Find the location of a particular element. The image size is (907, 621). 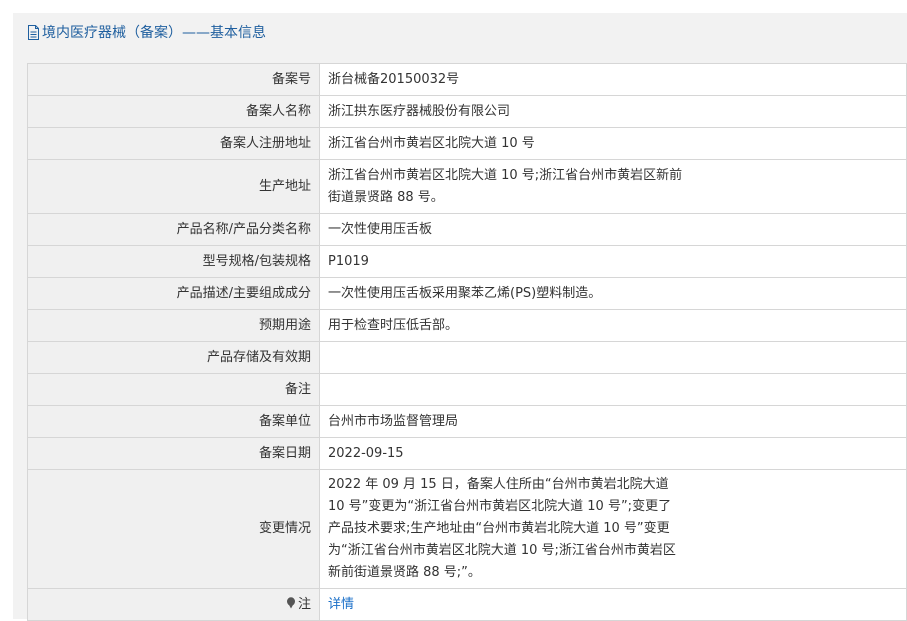

table-row: 备案人名称 浙江拱东医疗器械股份有限公司 is located at coordinates (467, 111).